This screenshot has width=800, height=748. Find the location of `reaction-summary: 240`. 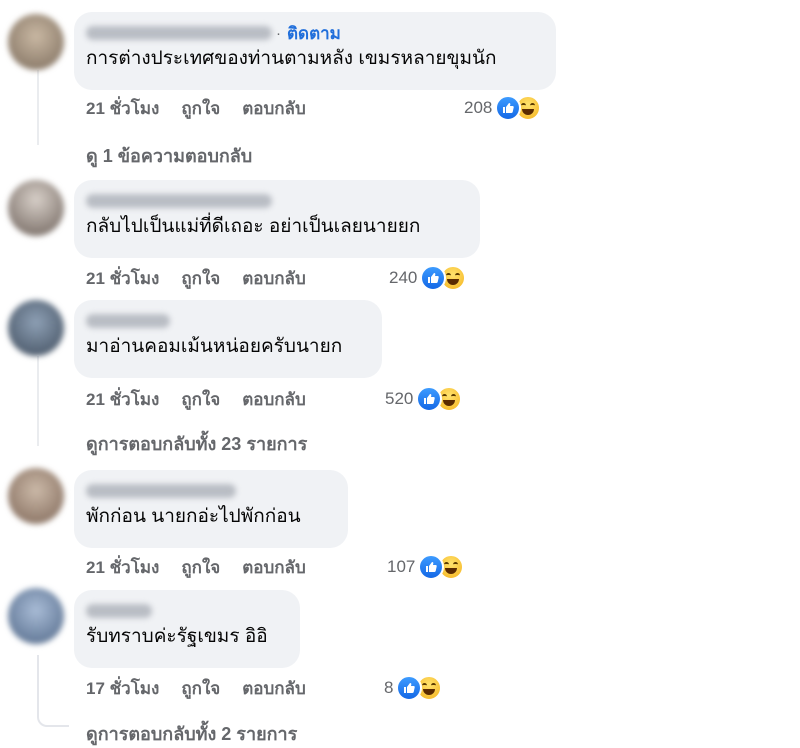

reaction-summary: 240 is located at coordinates (428, 278).